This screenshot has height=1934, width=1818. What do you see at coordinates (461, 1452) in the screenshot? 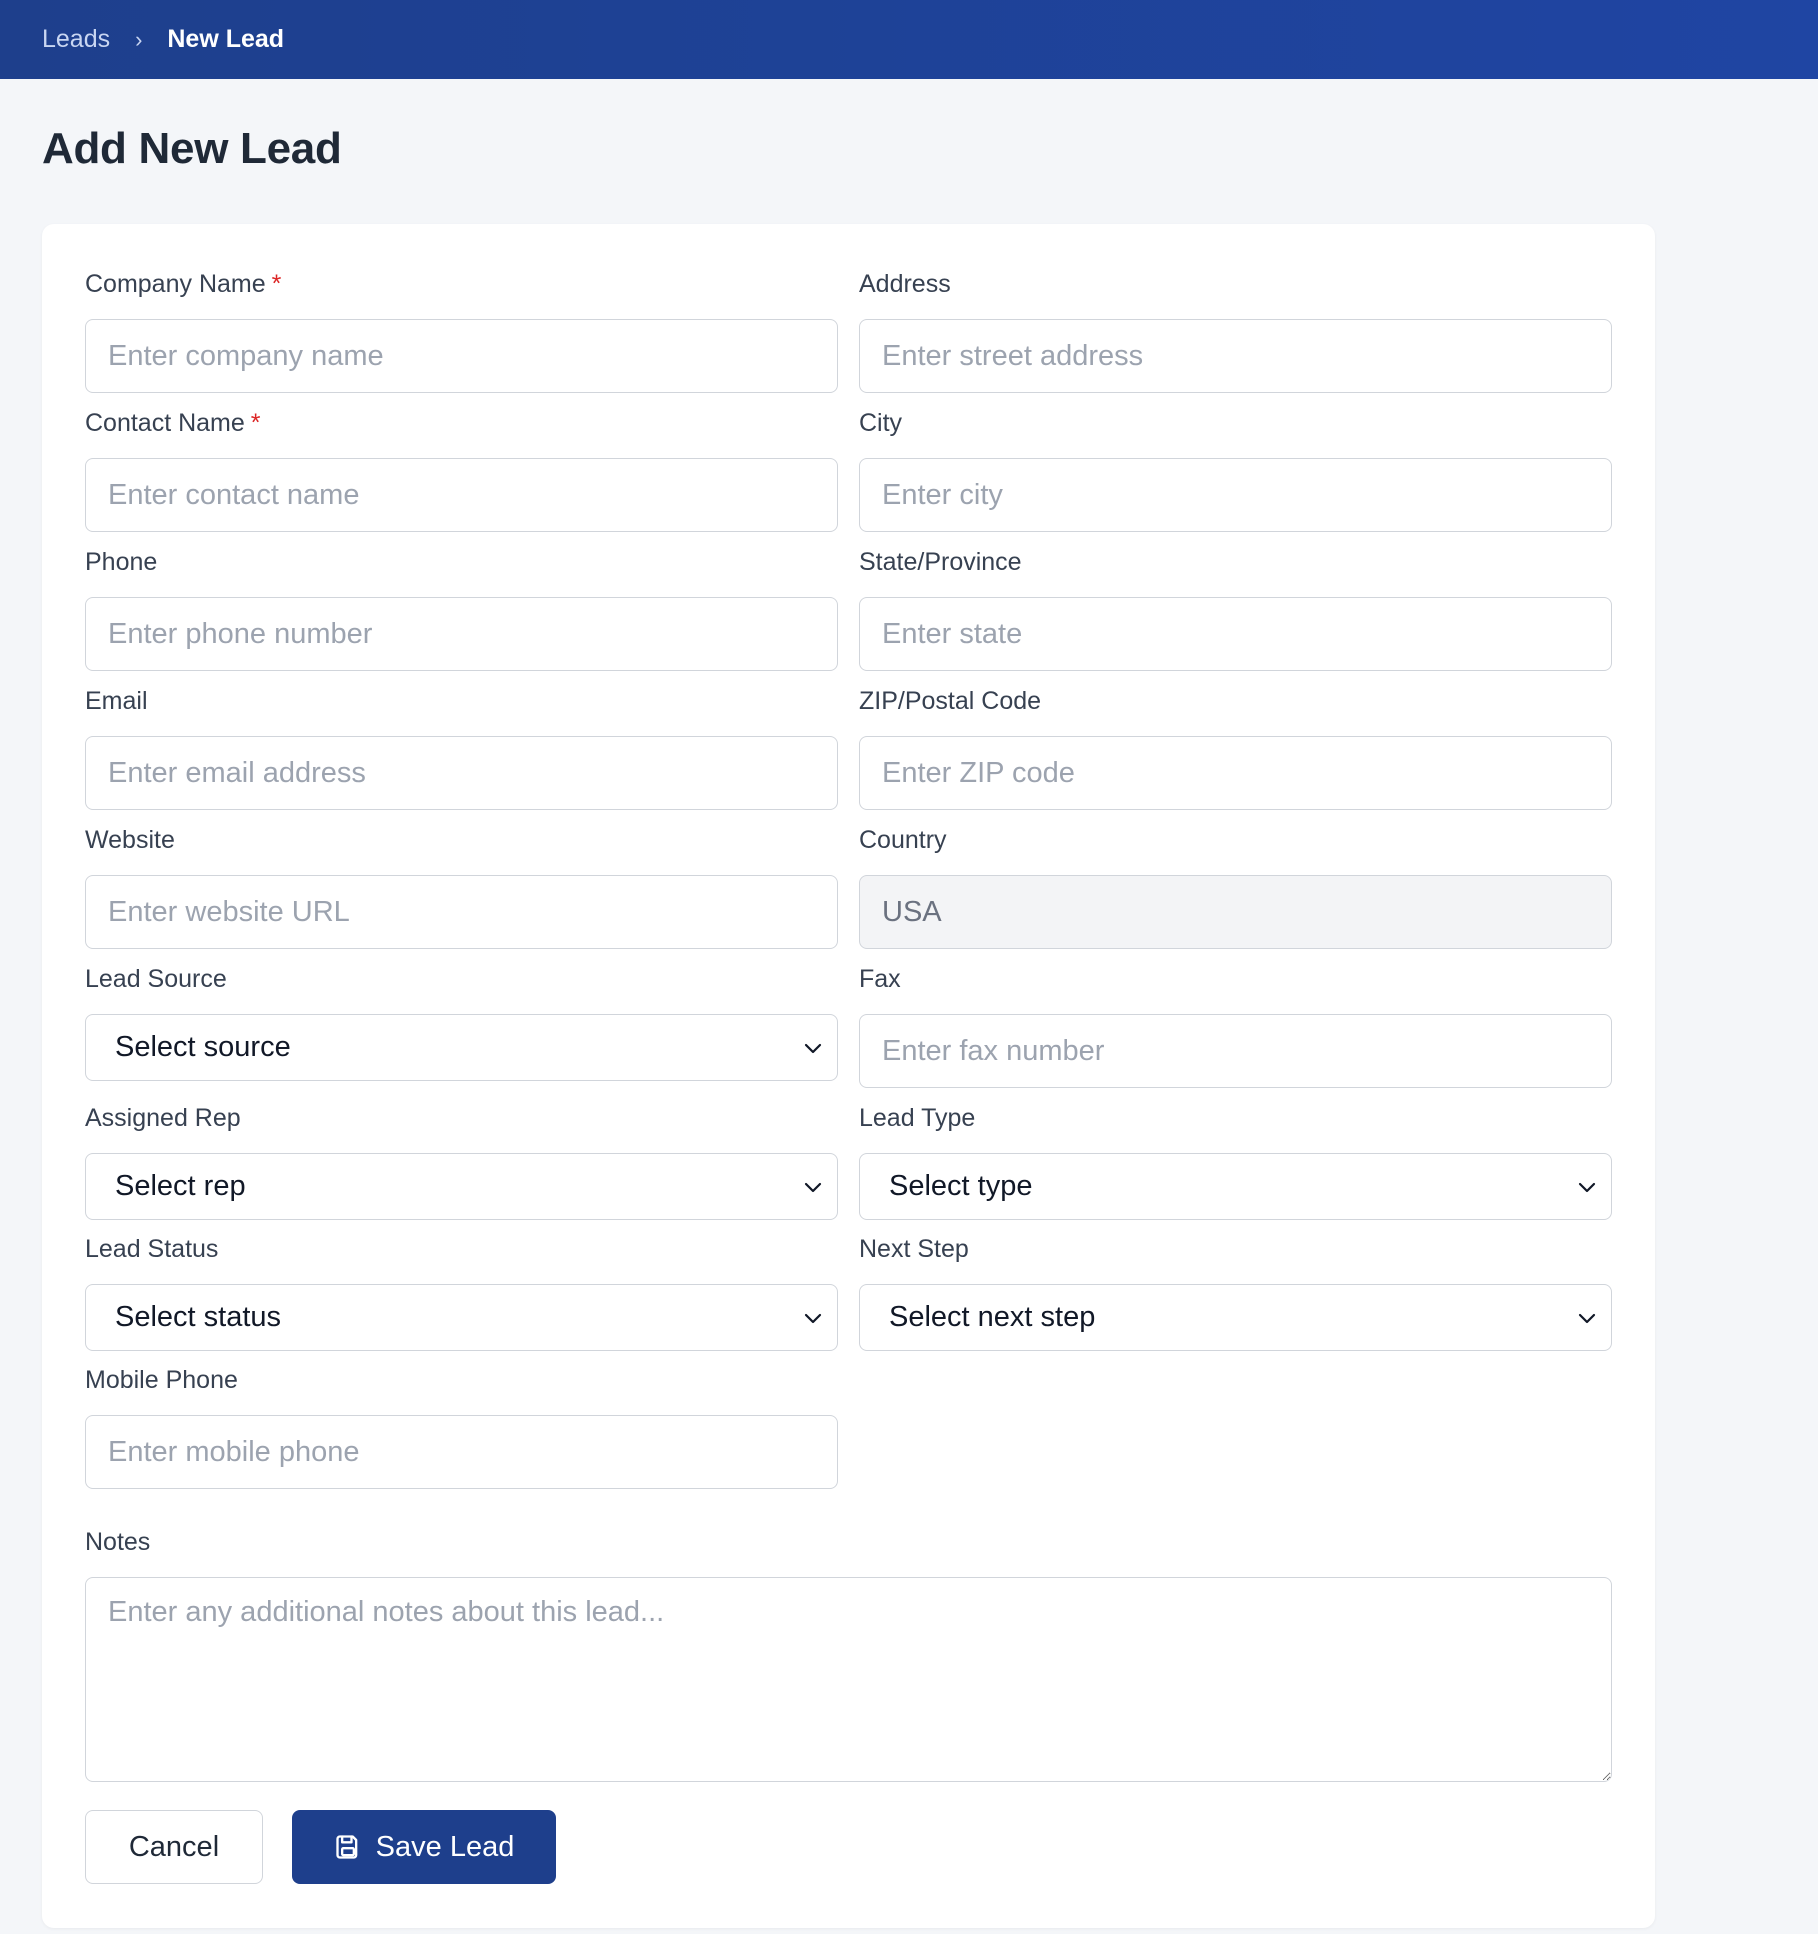
I see `mobile-phone-input` at bounding box center [461, 1452].